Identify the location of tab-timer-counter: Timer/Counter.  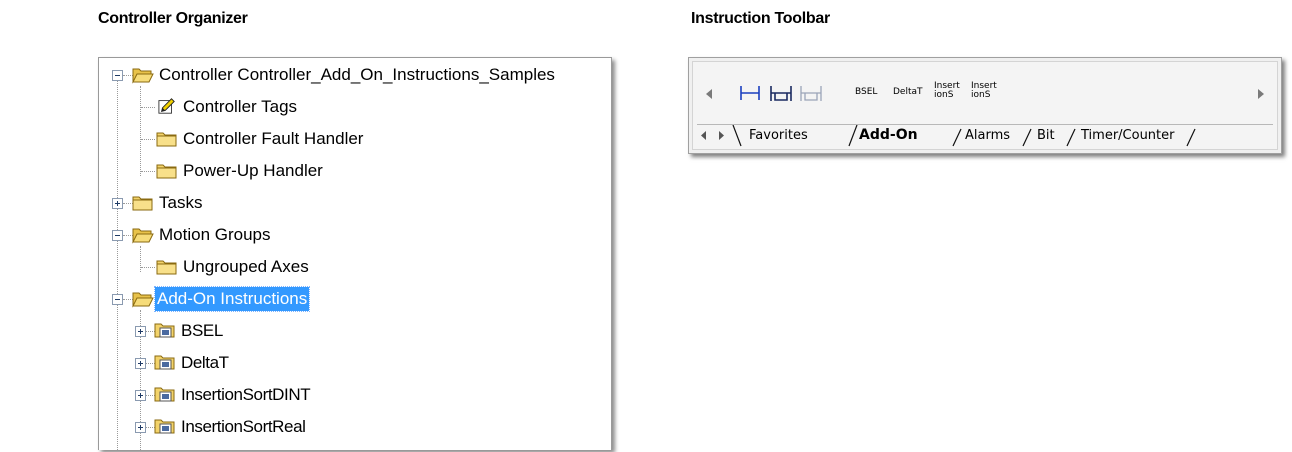
(1128, 135).